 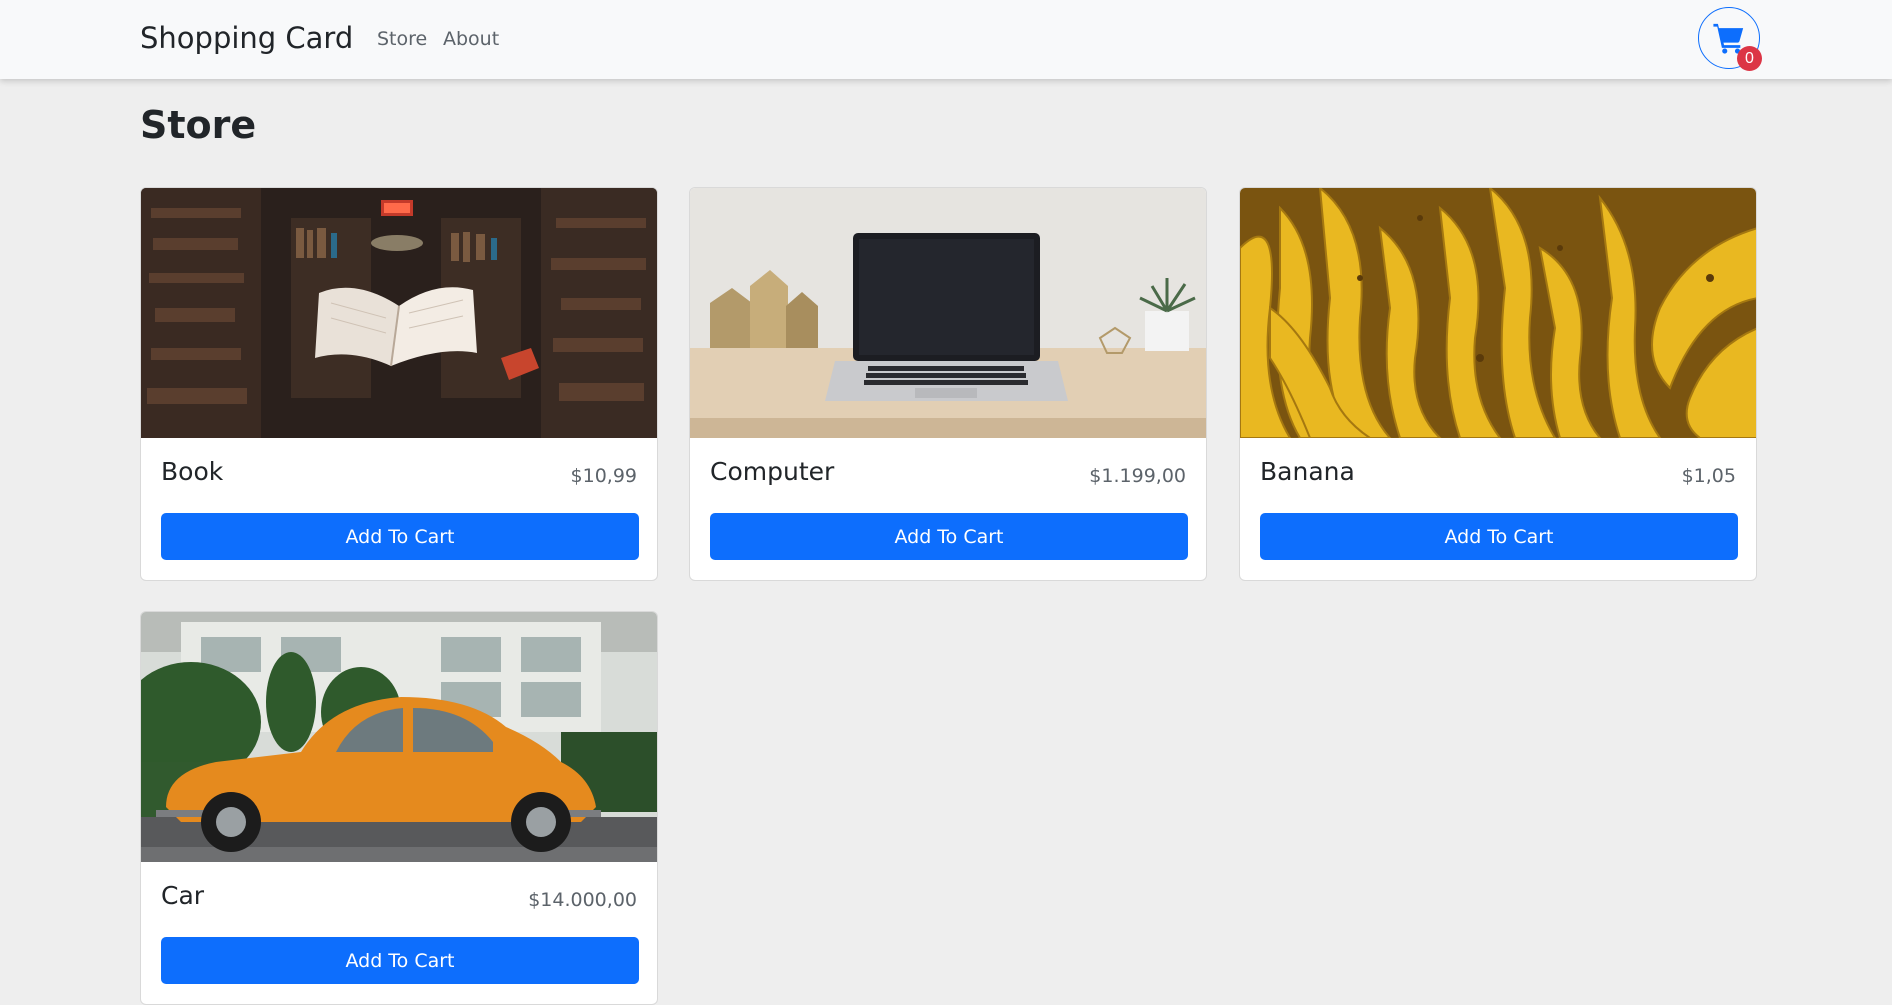 What do you see at coordinates (399, 313) in the screenshot?
I see `product-image-book` at bounding box center [399, 313].